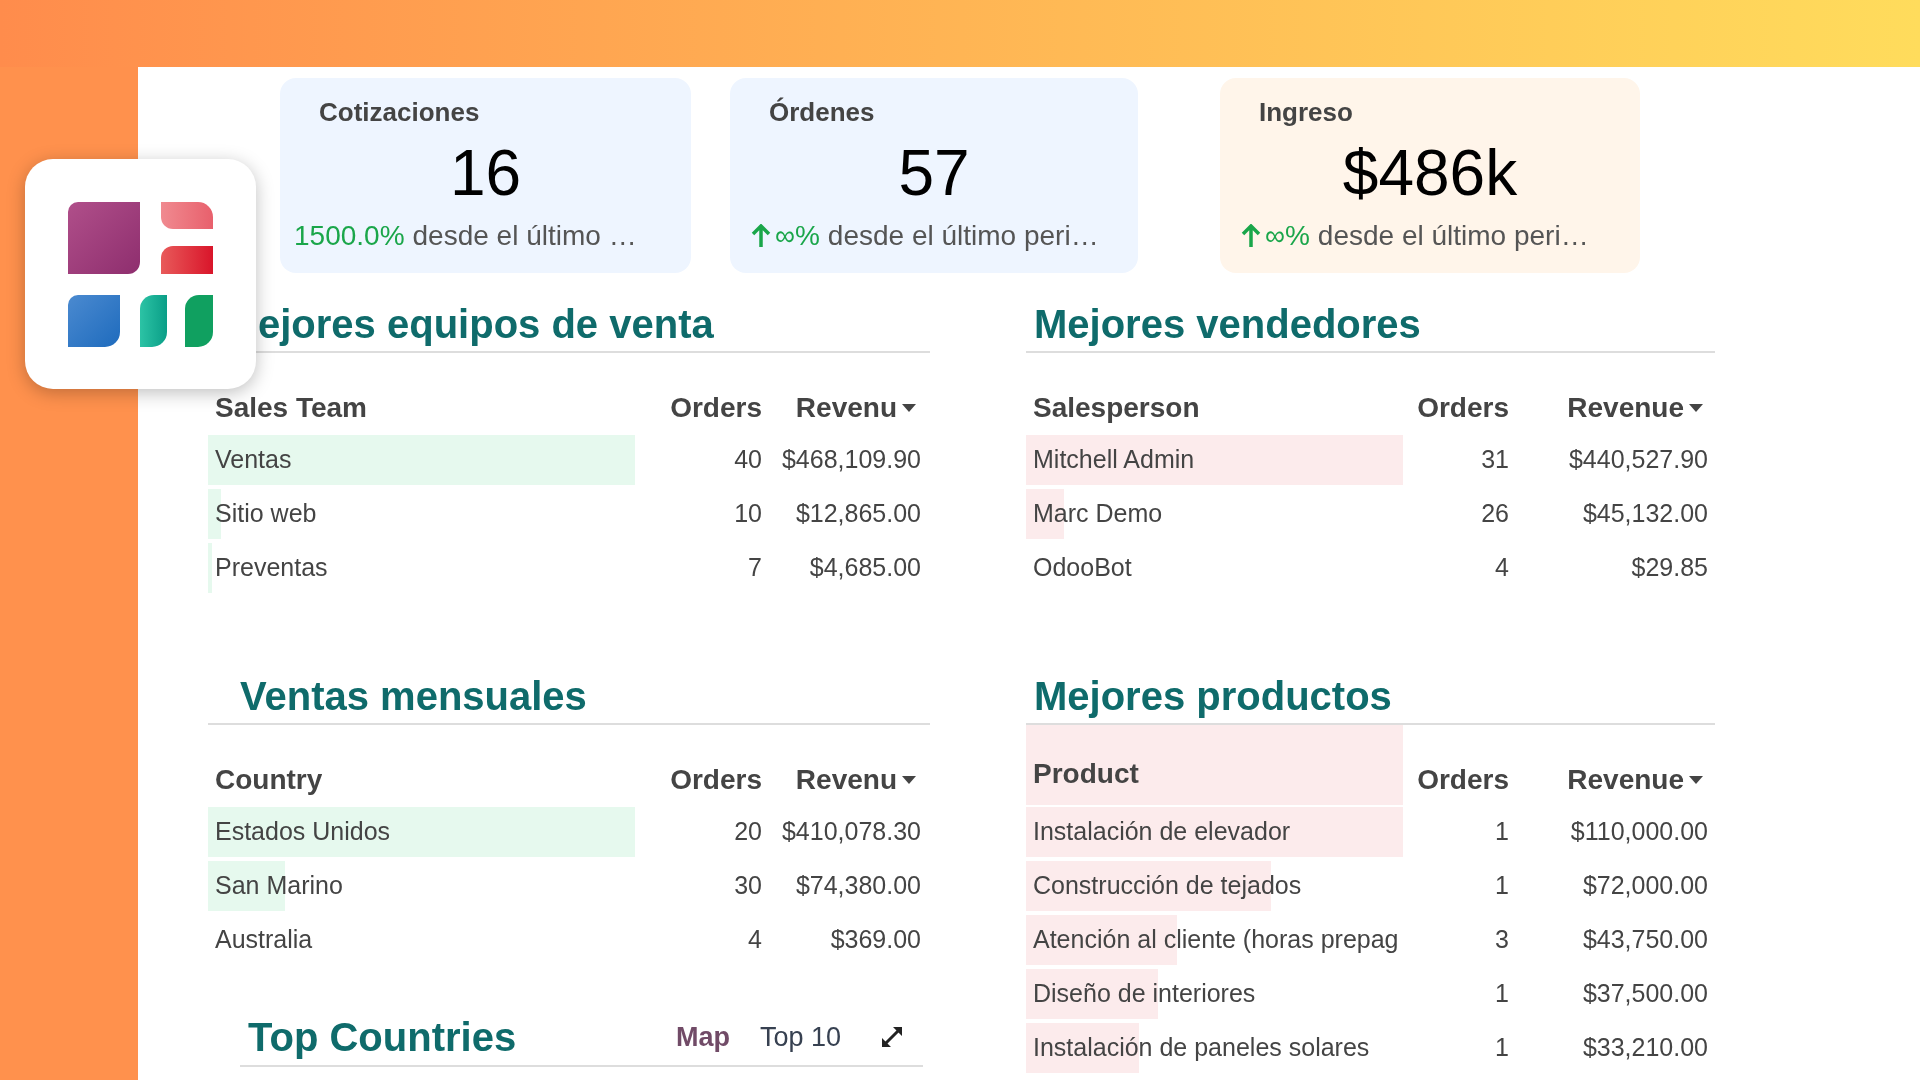 The height and width of the screenshot is (1080, 1920). I want to click on table-cell-text: 10, so click(748, 514).